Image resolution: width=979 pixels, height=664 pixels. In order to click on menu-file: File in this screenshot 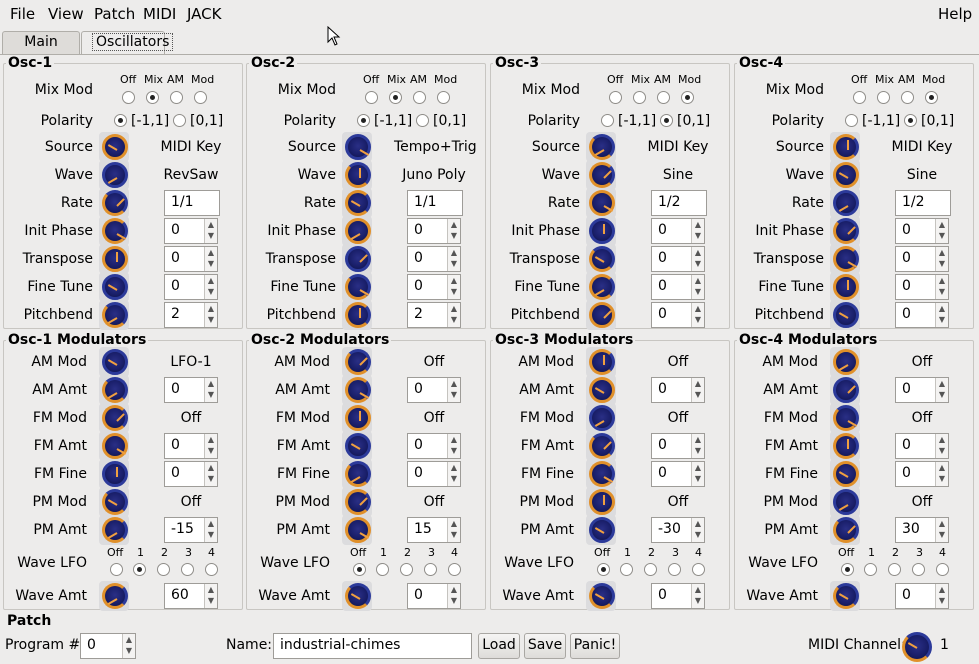, I will do `click(22, 14)`.